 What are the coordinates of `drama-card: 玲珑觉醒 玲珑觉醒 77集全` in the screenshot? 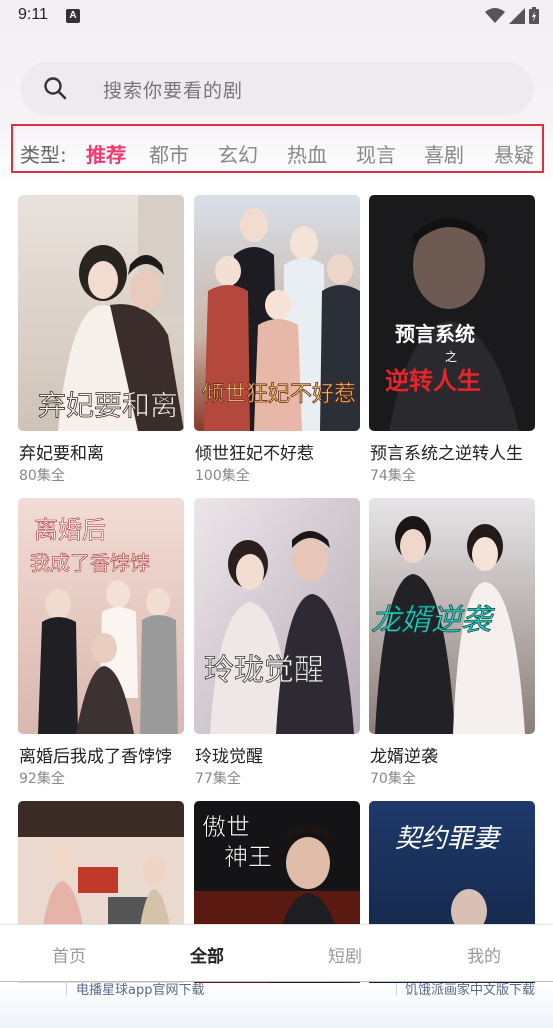 It's located at (277, 642).